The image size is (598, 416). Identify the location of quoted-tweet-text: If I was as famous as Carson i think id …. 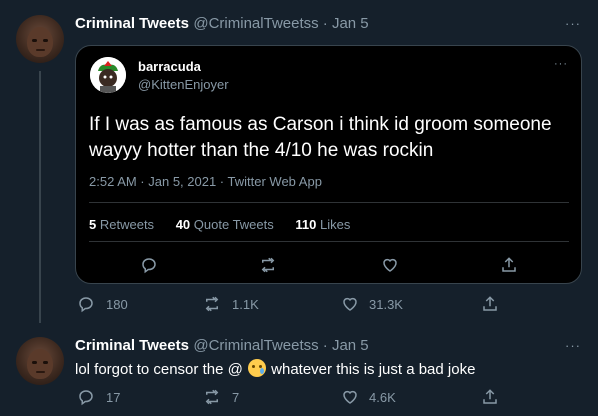
(320, 137).